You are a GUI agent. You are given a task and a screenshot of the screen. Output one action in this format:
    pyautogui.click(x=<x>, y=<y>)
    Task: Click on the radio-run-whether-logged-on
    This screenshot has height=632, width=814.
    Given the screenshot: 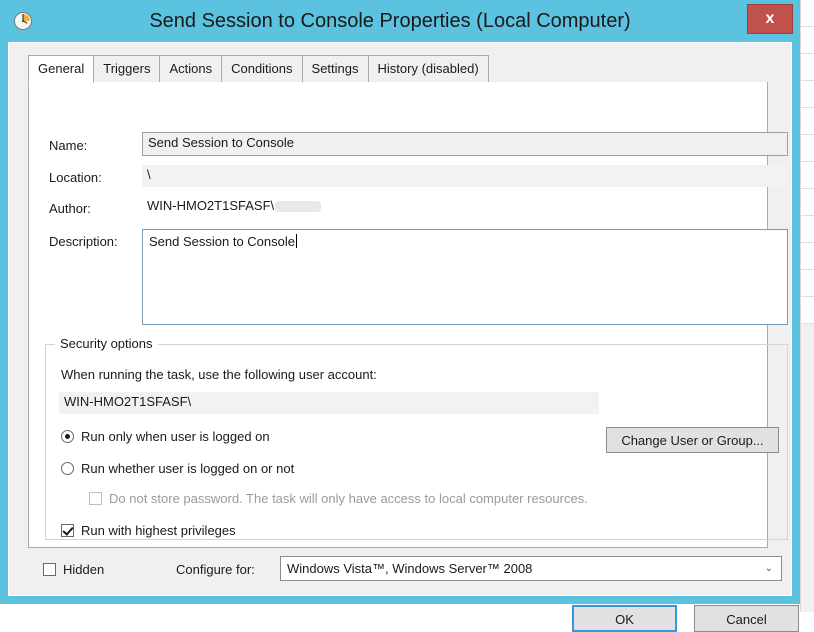 What is the action you would take?
    pyautogui.click(x=67, y=468)
    